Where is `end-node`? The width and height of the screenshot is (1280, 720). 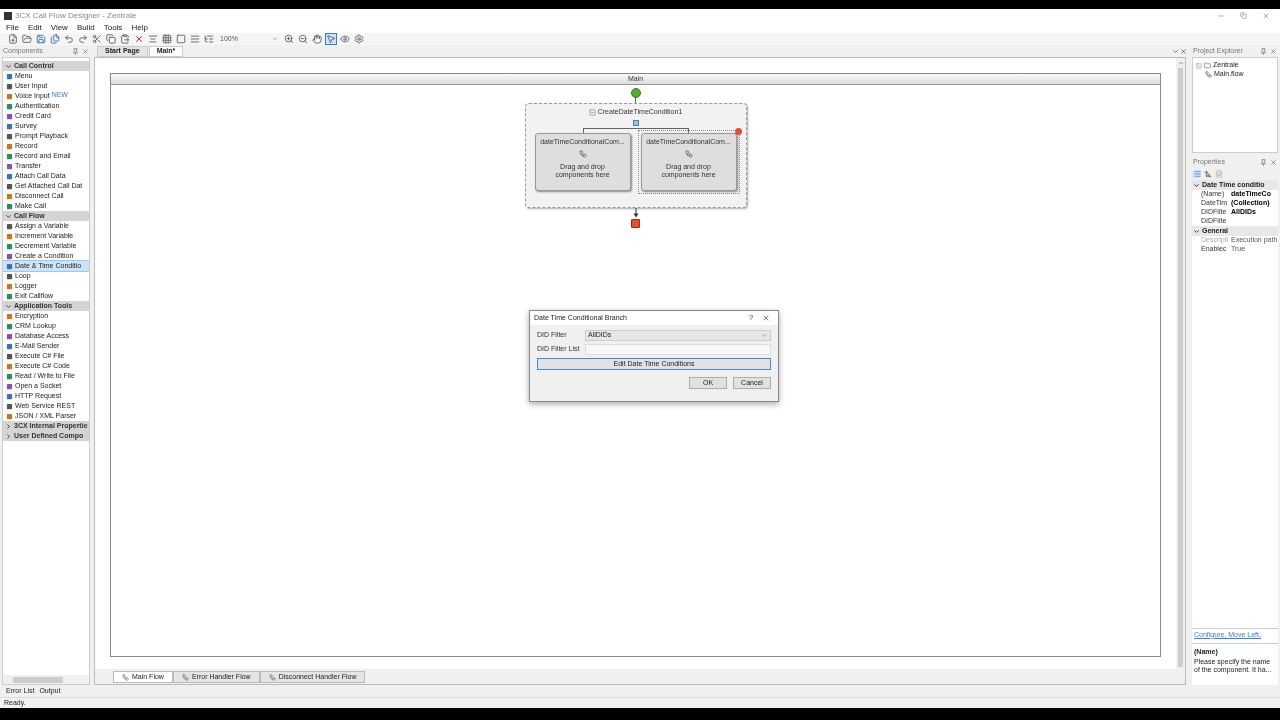
end-node is located at coordinates (635, 223).